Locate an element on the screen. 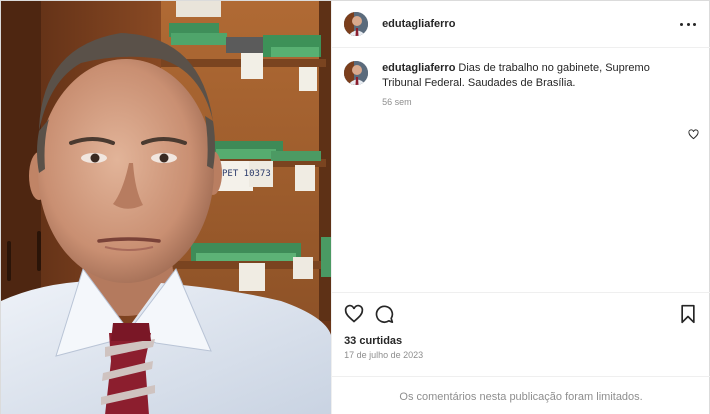 Image resolution: width=710 pixels, height=414 pixels. save-button is located at coordinates (688, 314).